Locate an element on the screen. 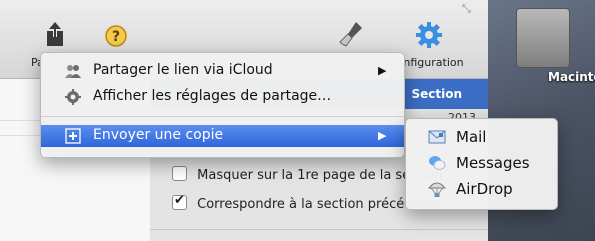 The width and height of the screenshot is (595, 241). menu-separator is located at coordinates (222, 116).